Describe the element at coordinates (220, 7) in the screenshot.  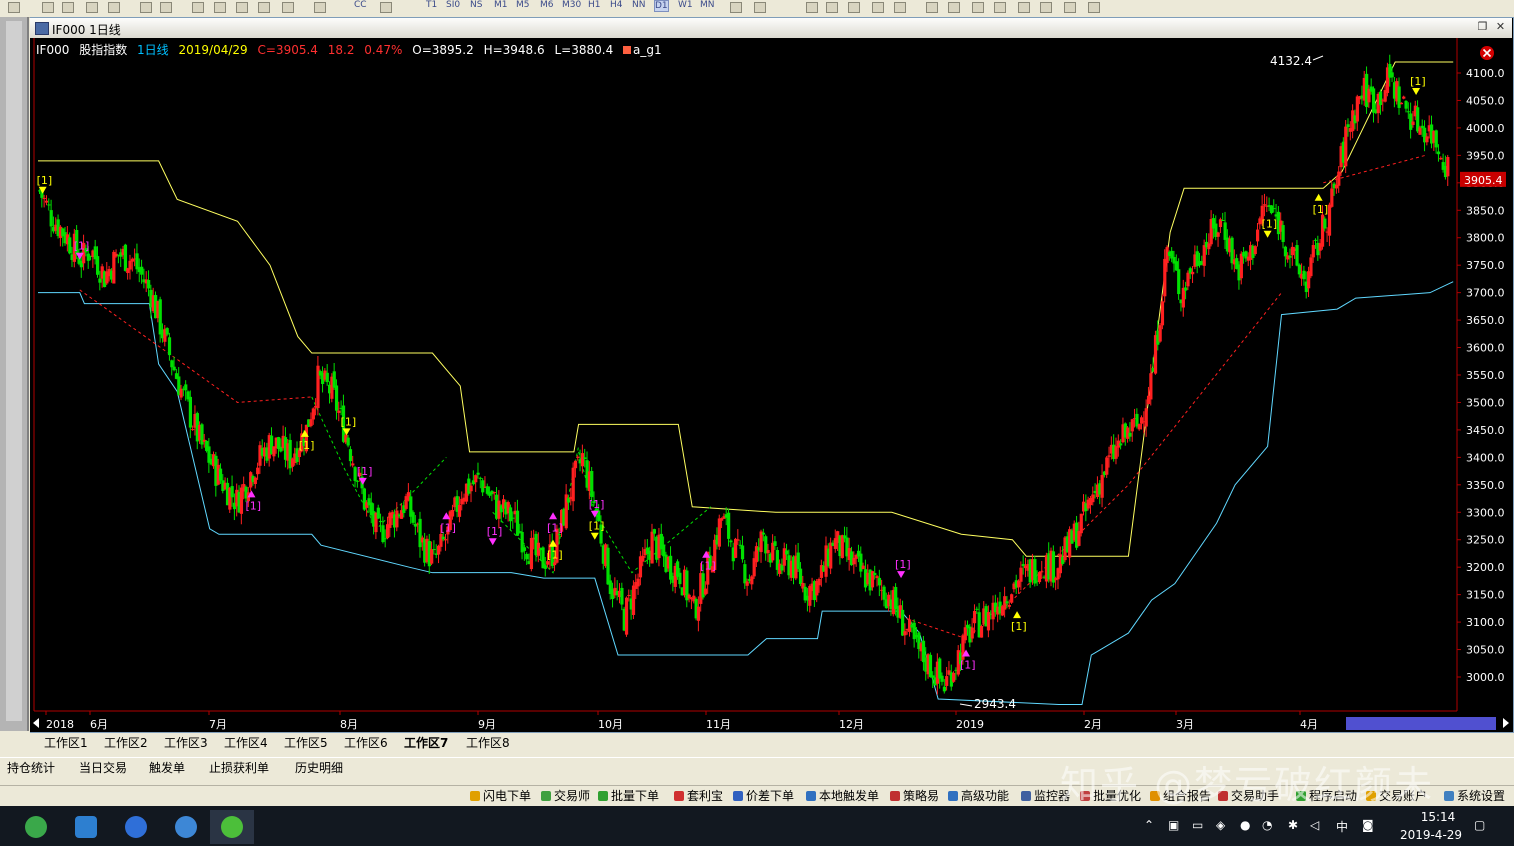
I see `indicator-icon` at that location.